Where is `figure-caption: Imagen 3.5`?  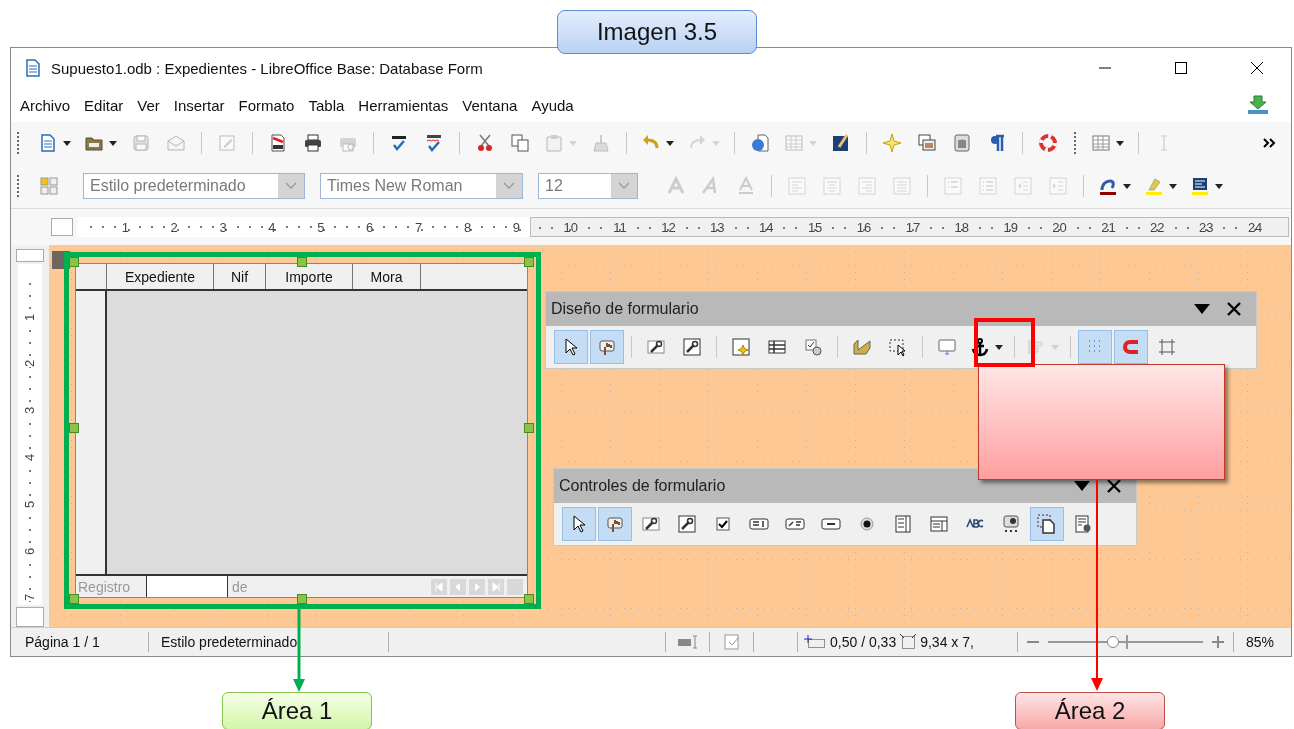
figure-caption: Imagen 3.5 is located at coordinates (657, 32).